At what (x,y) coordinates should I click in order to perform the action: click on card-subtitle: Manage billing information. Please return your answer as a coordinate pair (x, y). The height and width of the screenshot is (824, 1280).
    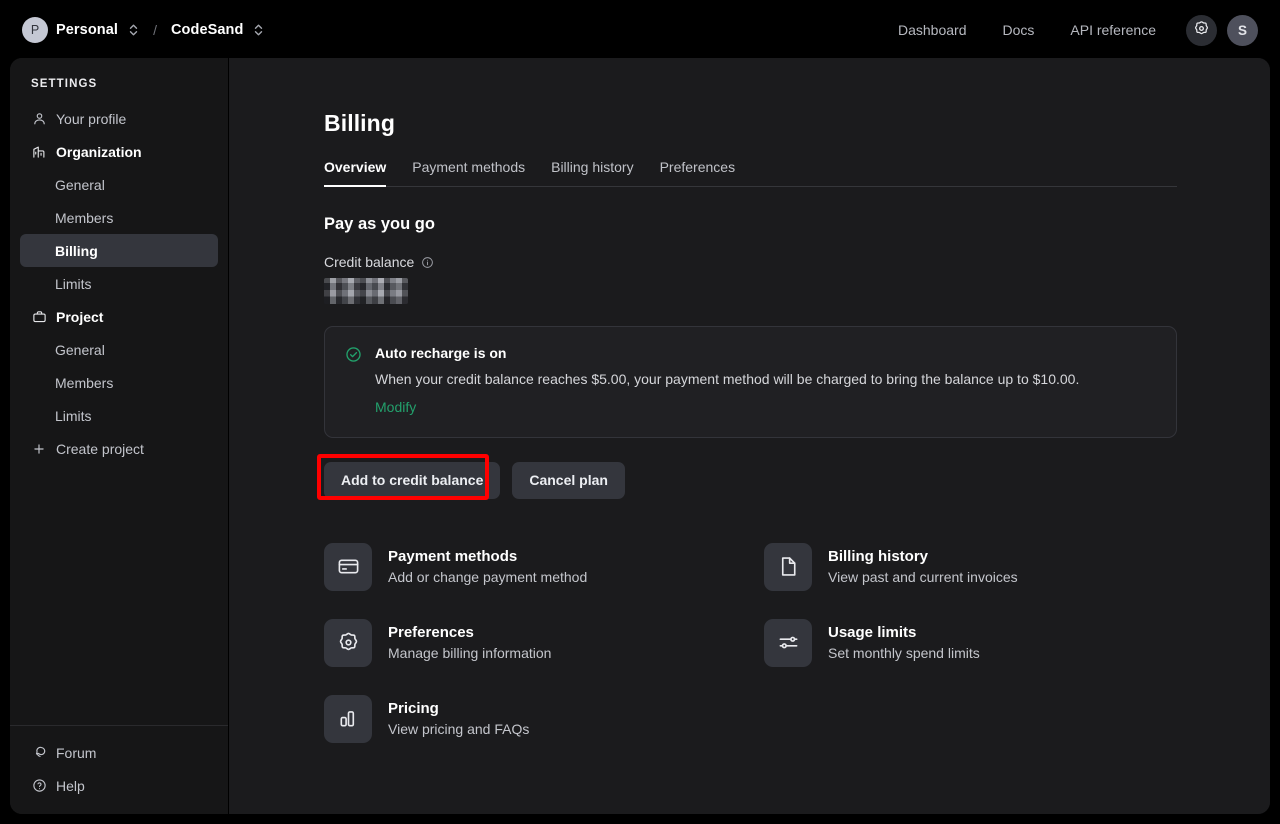
    Looking at the image, I should click on (470, 653).